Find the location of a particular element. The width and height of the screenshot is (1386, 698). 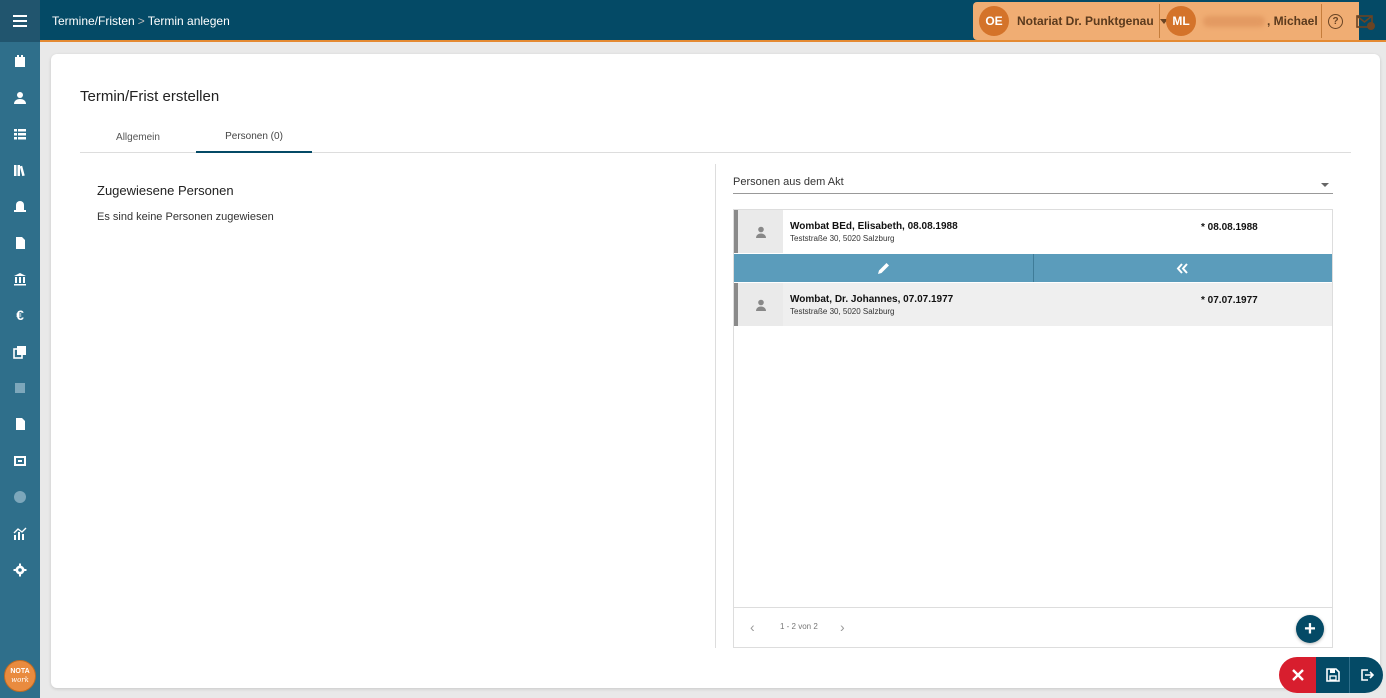

bank-icon is located at coordinates (20, 279).